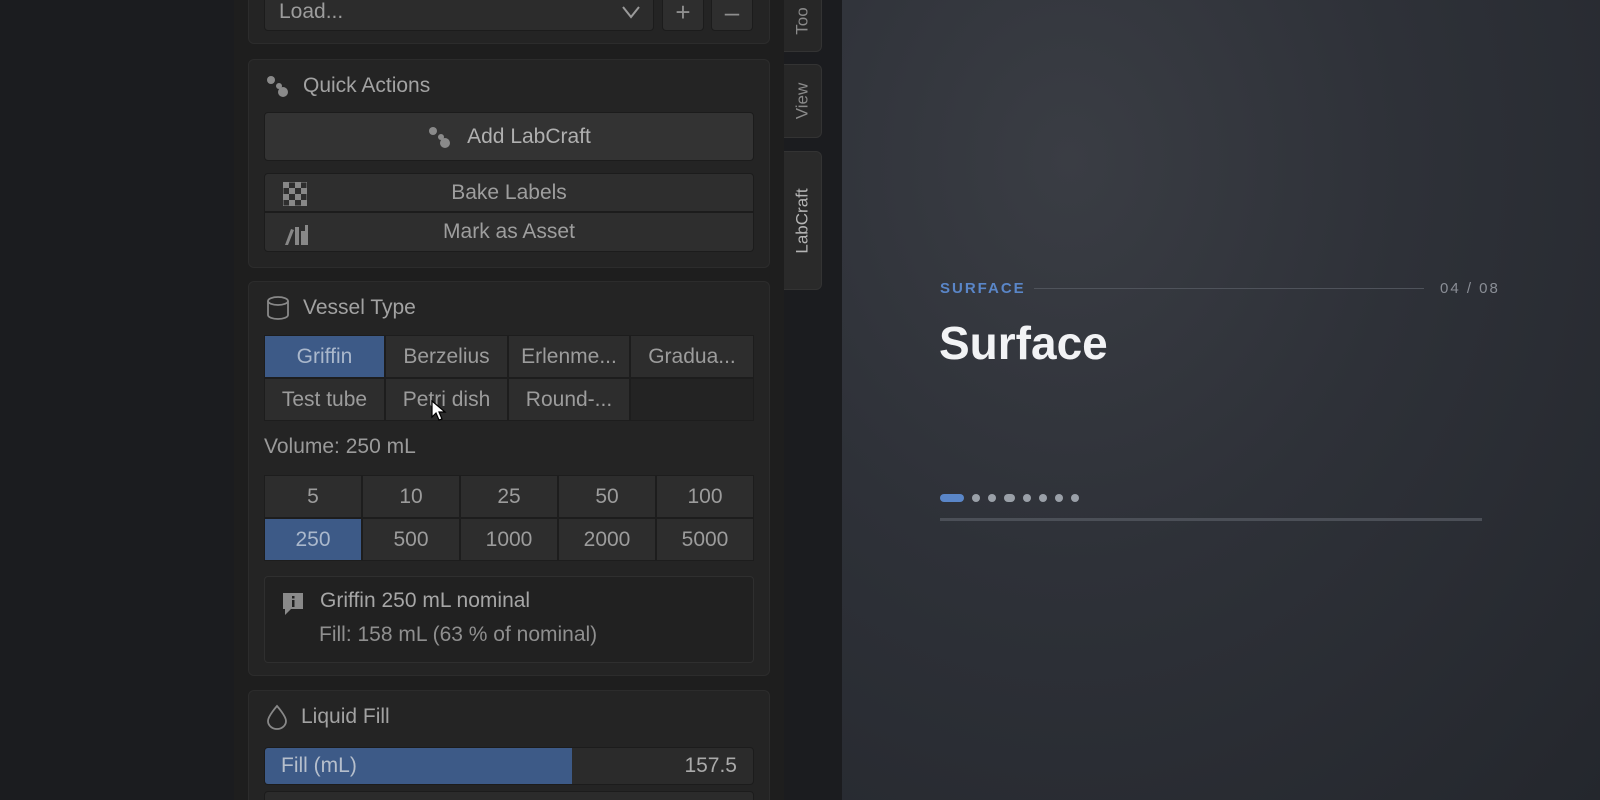  What do you see at coordinates (319, 765) in the screenshot?
I see `fill-slider-label: Fill (mL)` at bounding box center [319, 765].